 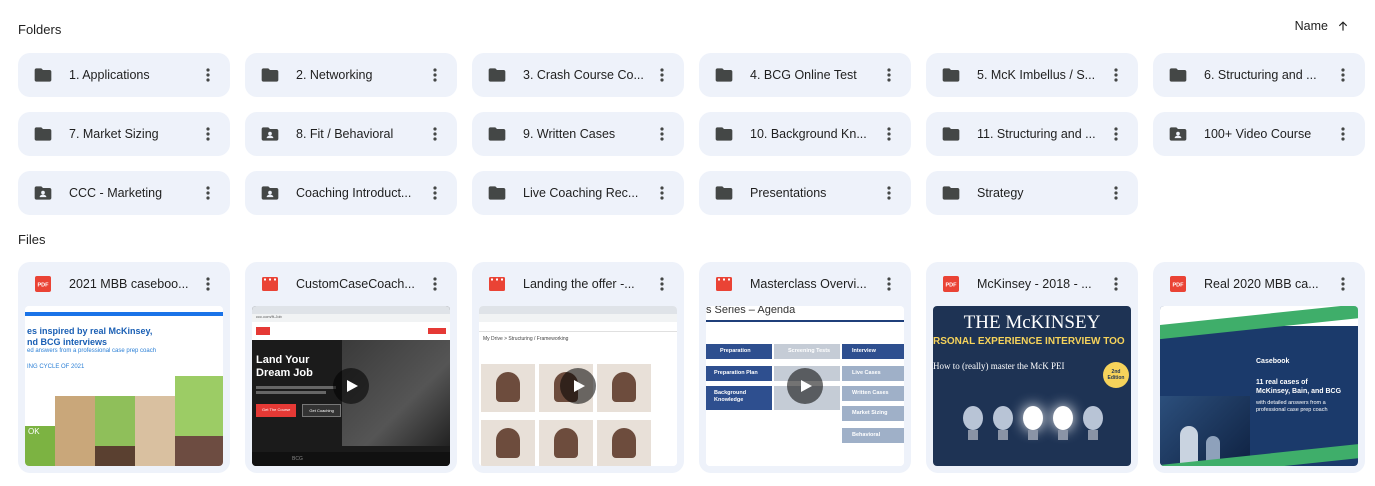 I want to click on edition-badge: 2nd Edition, so click(x=1116, y=375).